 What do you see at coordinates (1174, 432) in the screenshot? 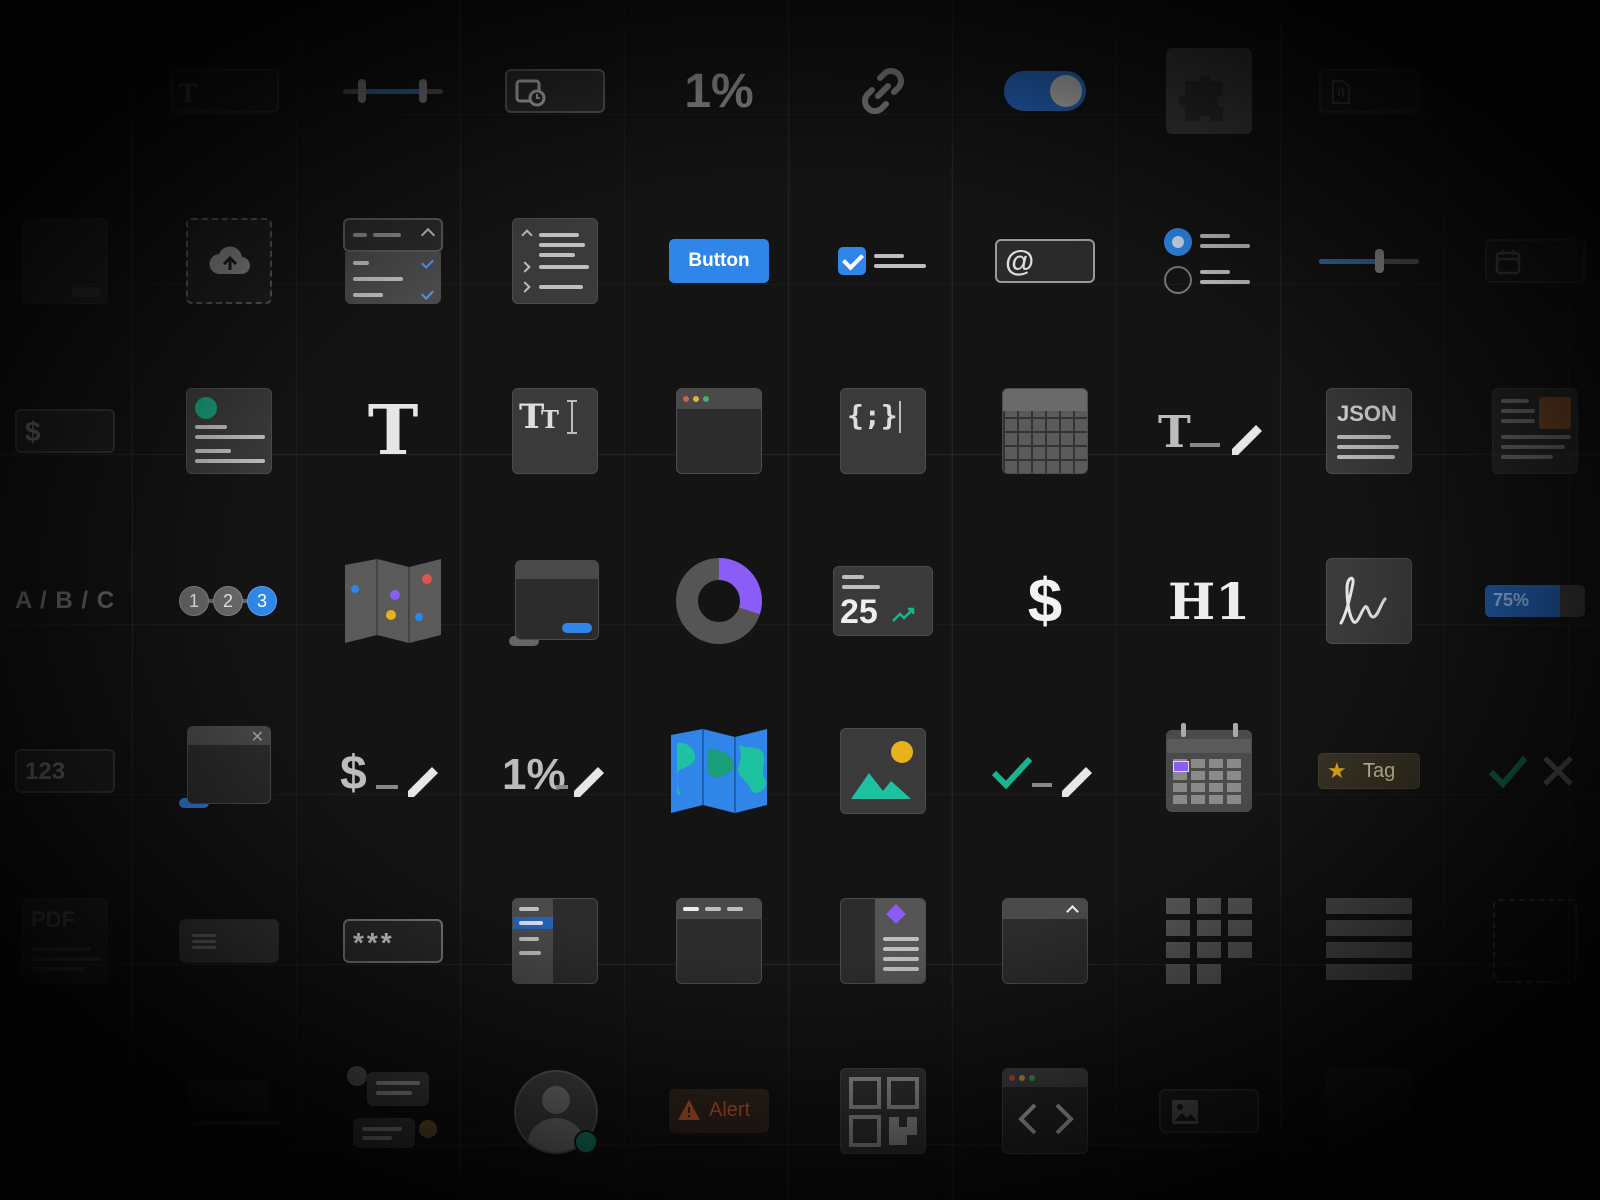
I see `svg-text: T` at bounding box center [1174, 432].